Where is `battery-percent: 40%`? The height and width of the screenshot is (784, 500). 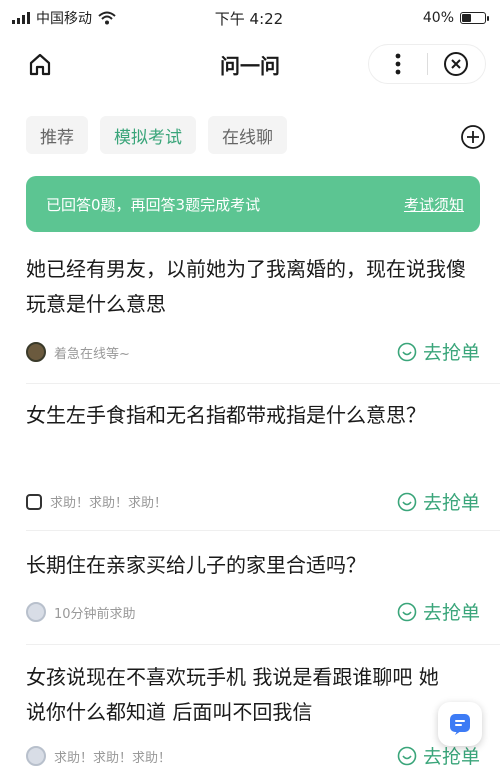 battery-percent: 40% is located at coordinates (438, 18).